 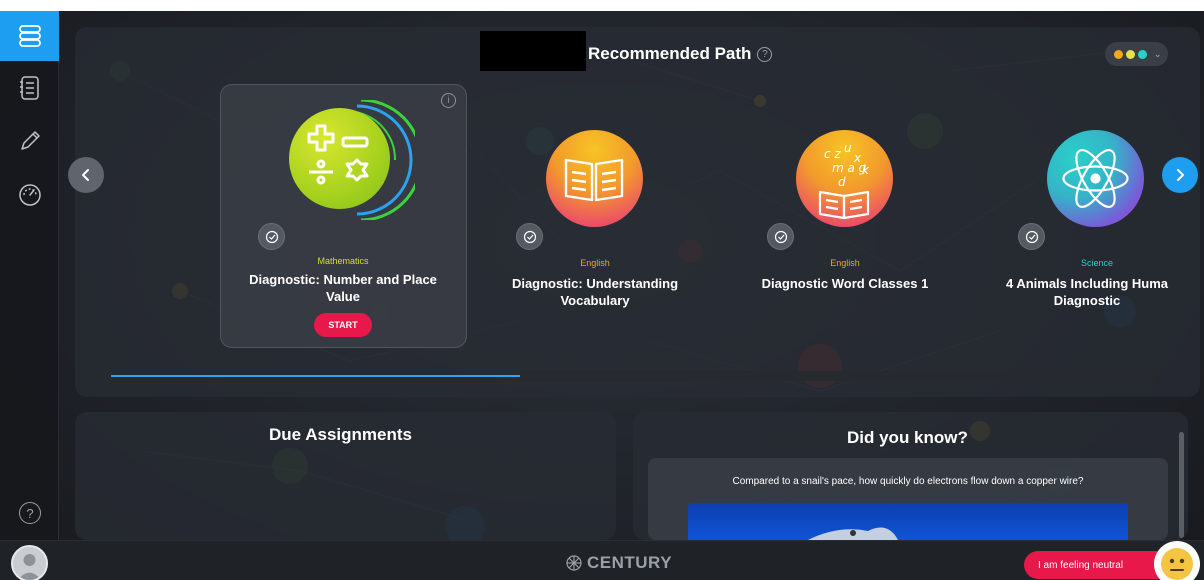 I want to click on svg-text: u, so click(x=848, y=148).